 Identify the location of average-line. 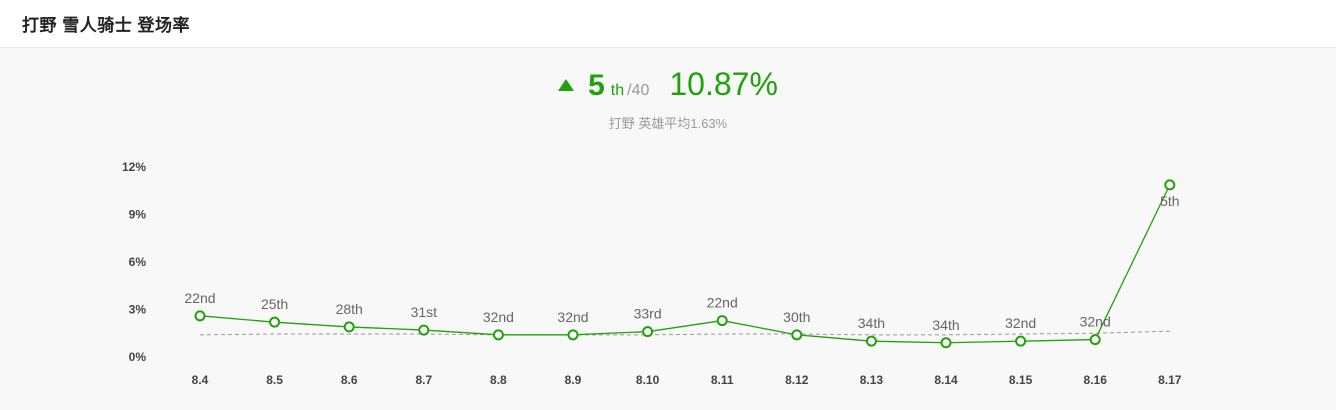
(684, 333).